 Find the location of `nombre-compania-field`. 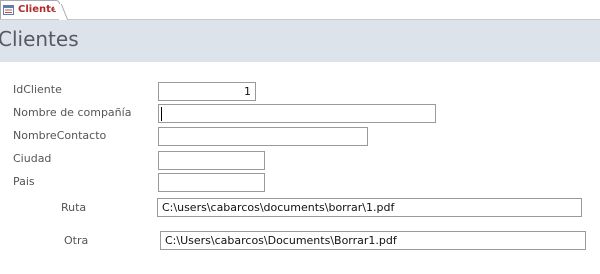

nombre-compania-field is located at coordinates (297, 113).